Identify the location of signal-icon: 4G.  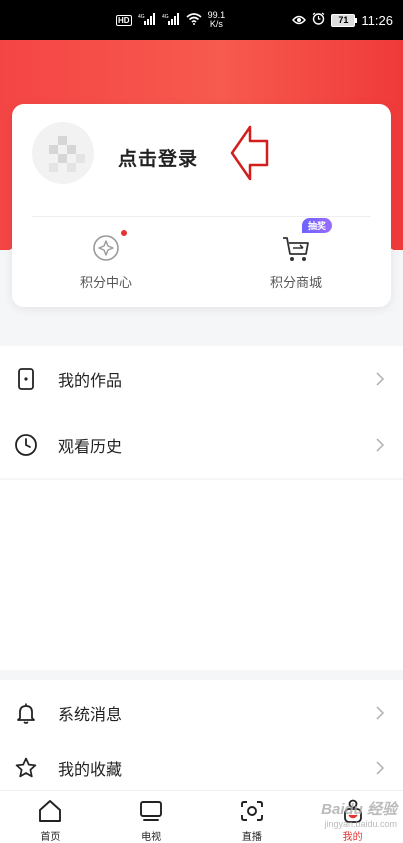
(147, 20).